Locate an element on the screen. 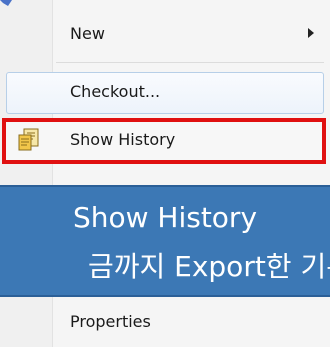 The image size is (330, 347). callout-title: Show History is located at coordinates (165, 217).